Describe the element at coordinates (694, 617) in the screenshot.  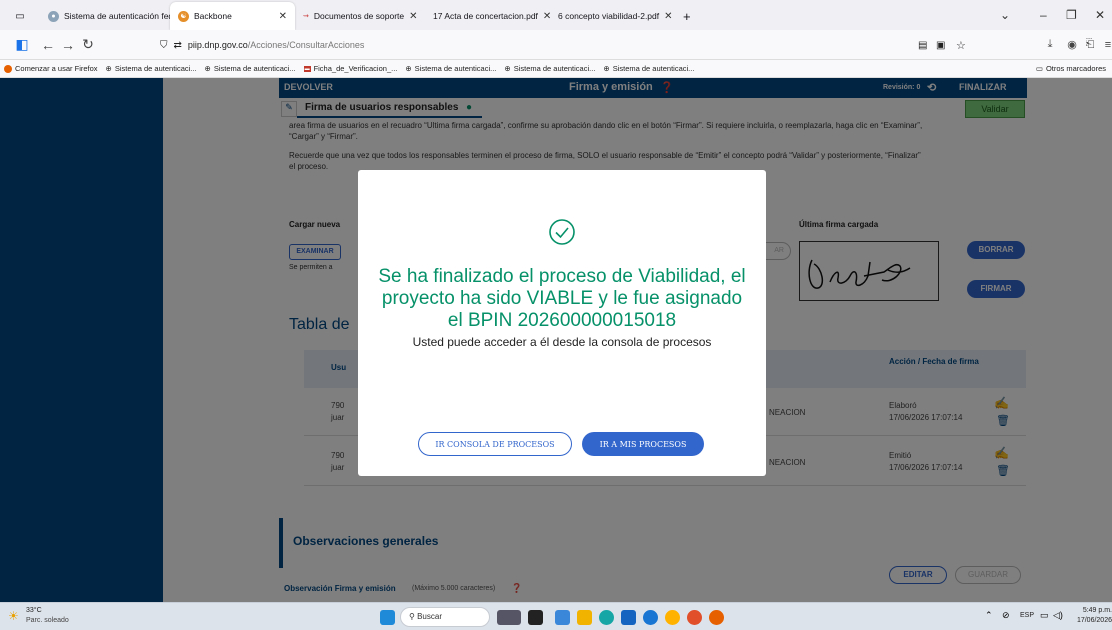
I see `opera-icon` at that location.